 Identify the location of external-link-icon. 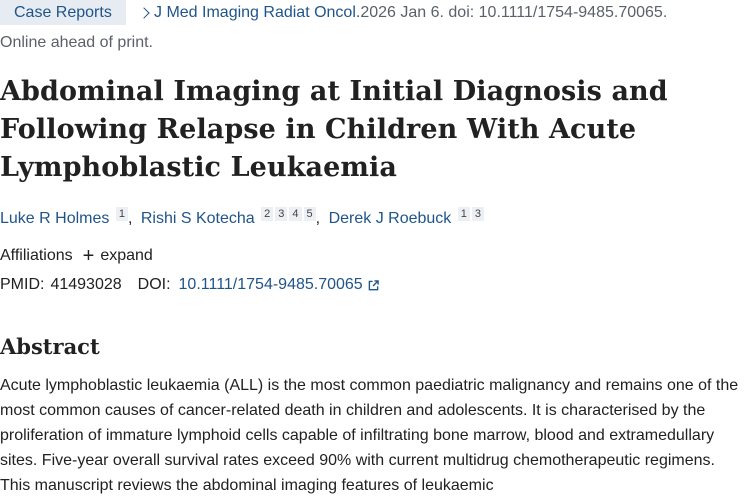
(373, 285).